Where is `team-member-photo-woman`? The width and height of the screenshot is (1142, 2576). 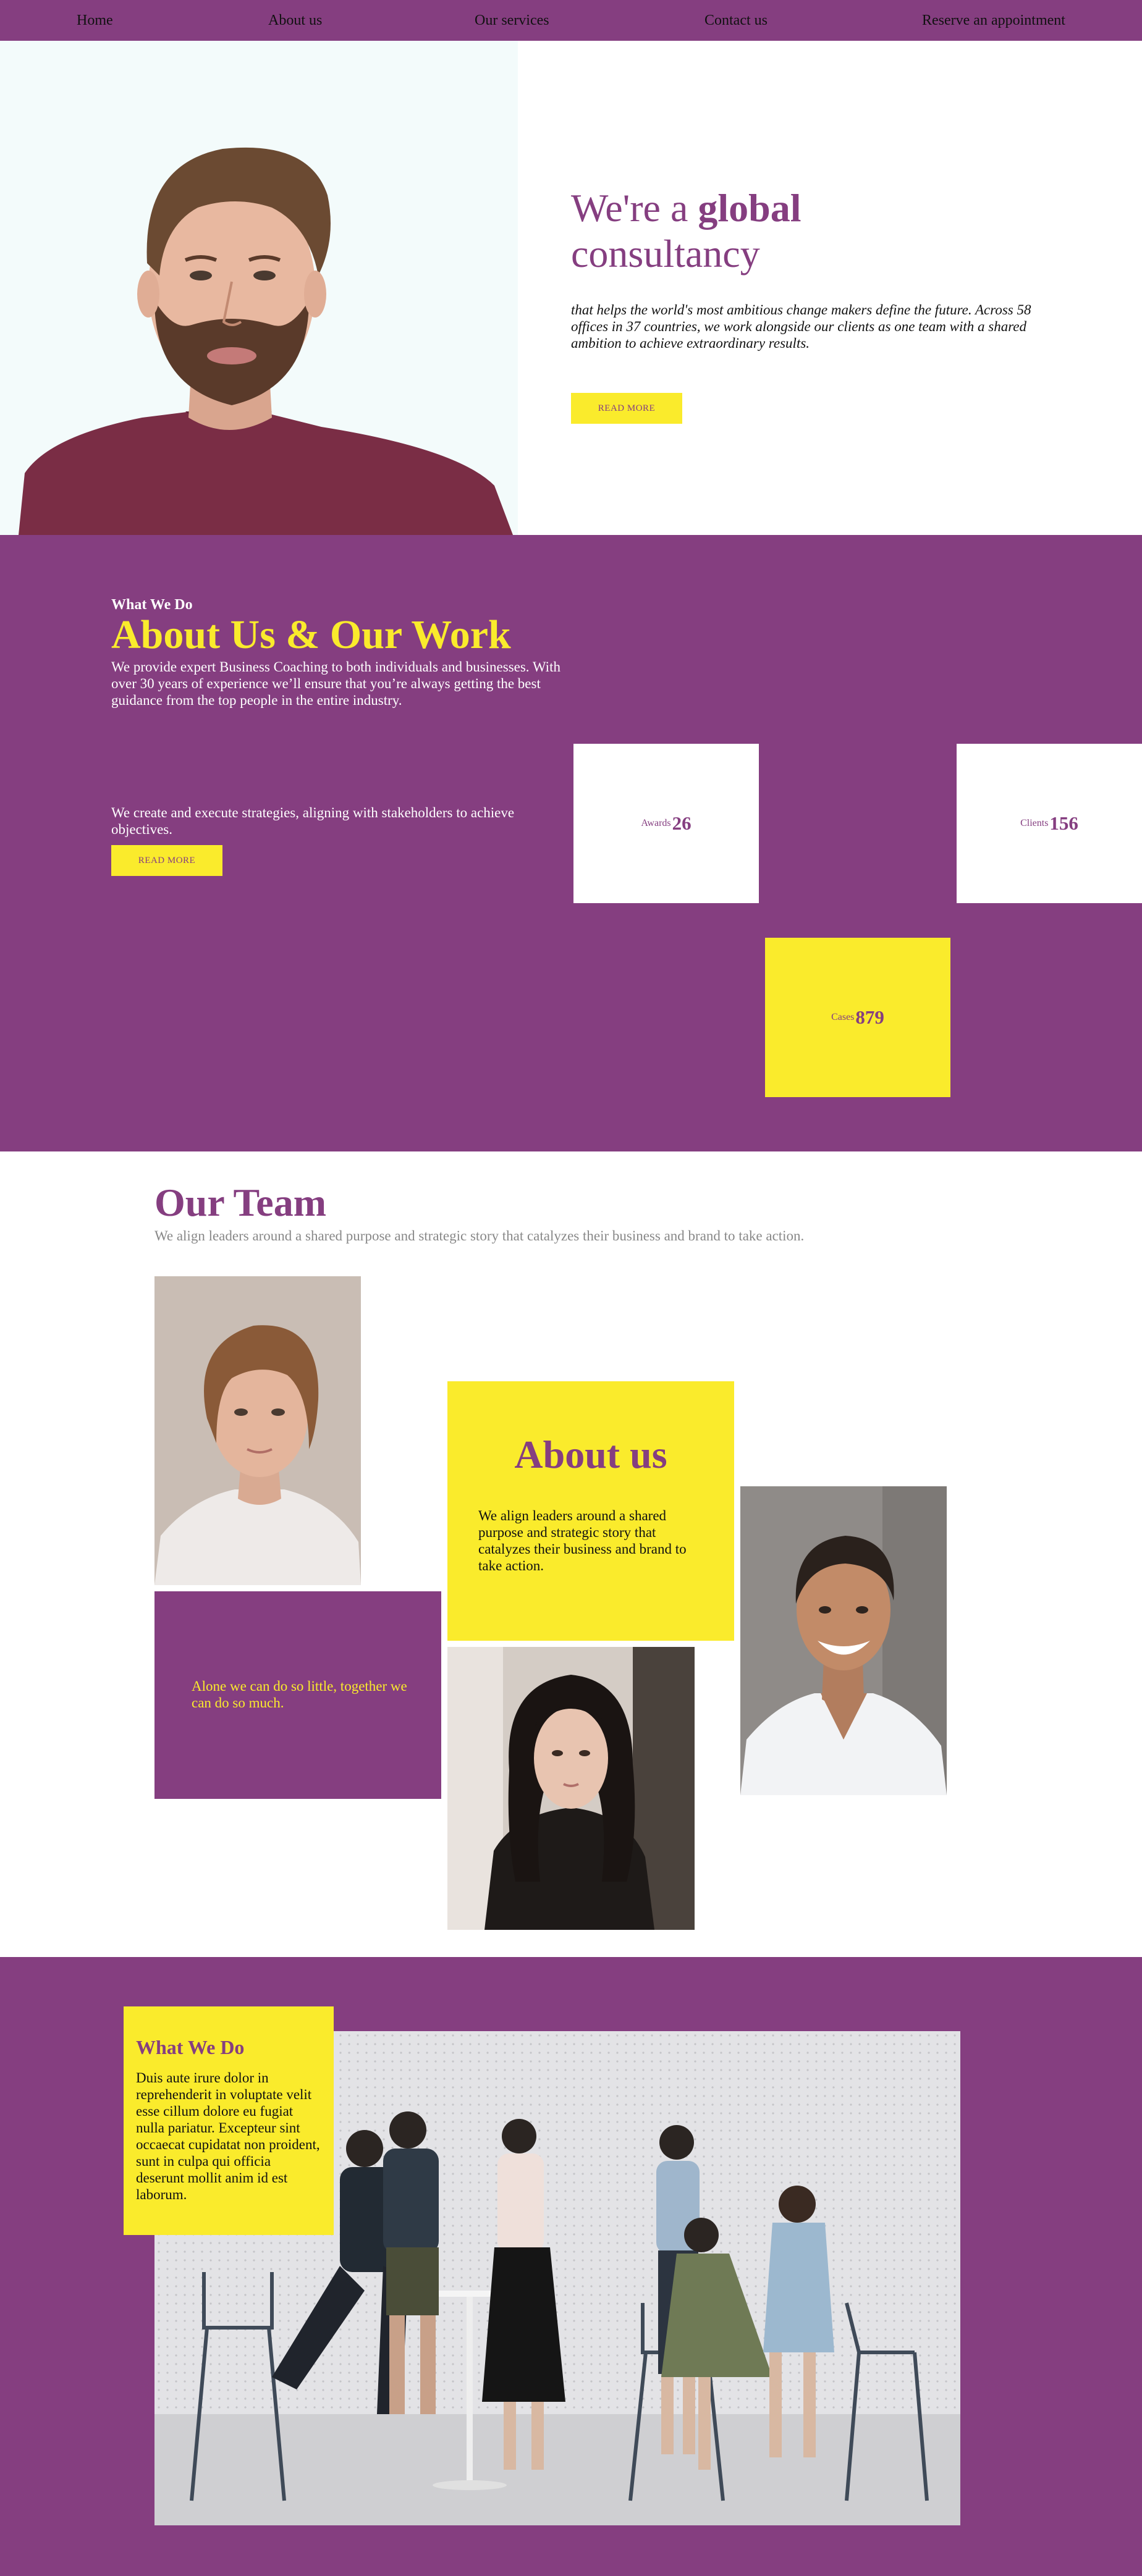 team-member-photo-woman is located at coordinates (571, 1788).